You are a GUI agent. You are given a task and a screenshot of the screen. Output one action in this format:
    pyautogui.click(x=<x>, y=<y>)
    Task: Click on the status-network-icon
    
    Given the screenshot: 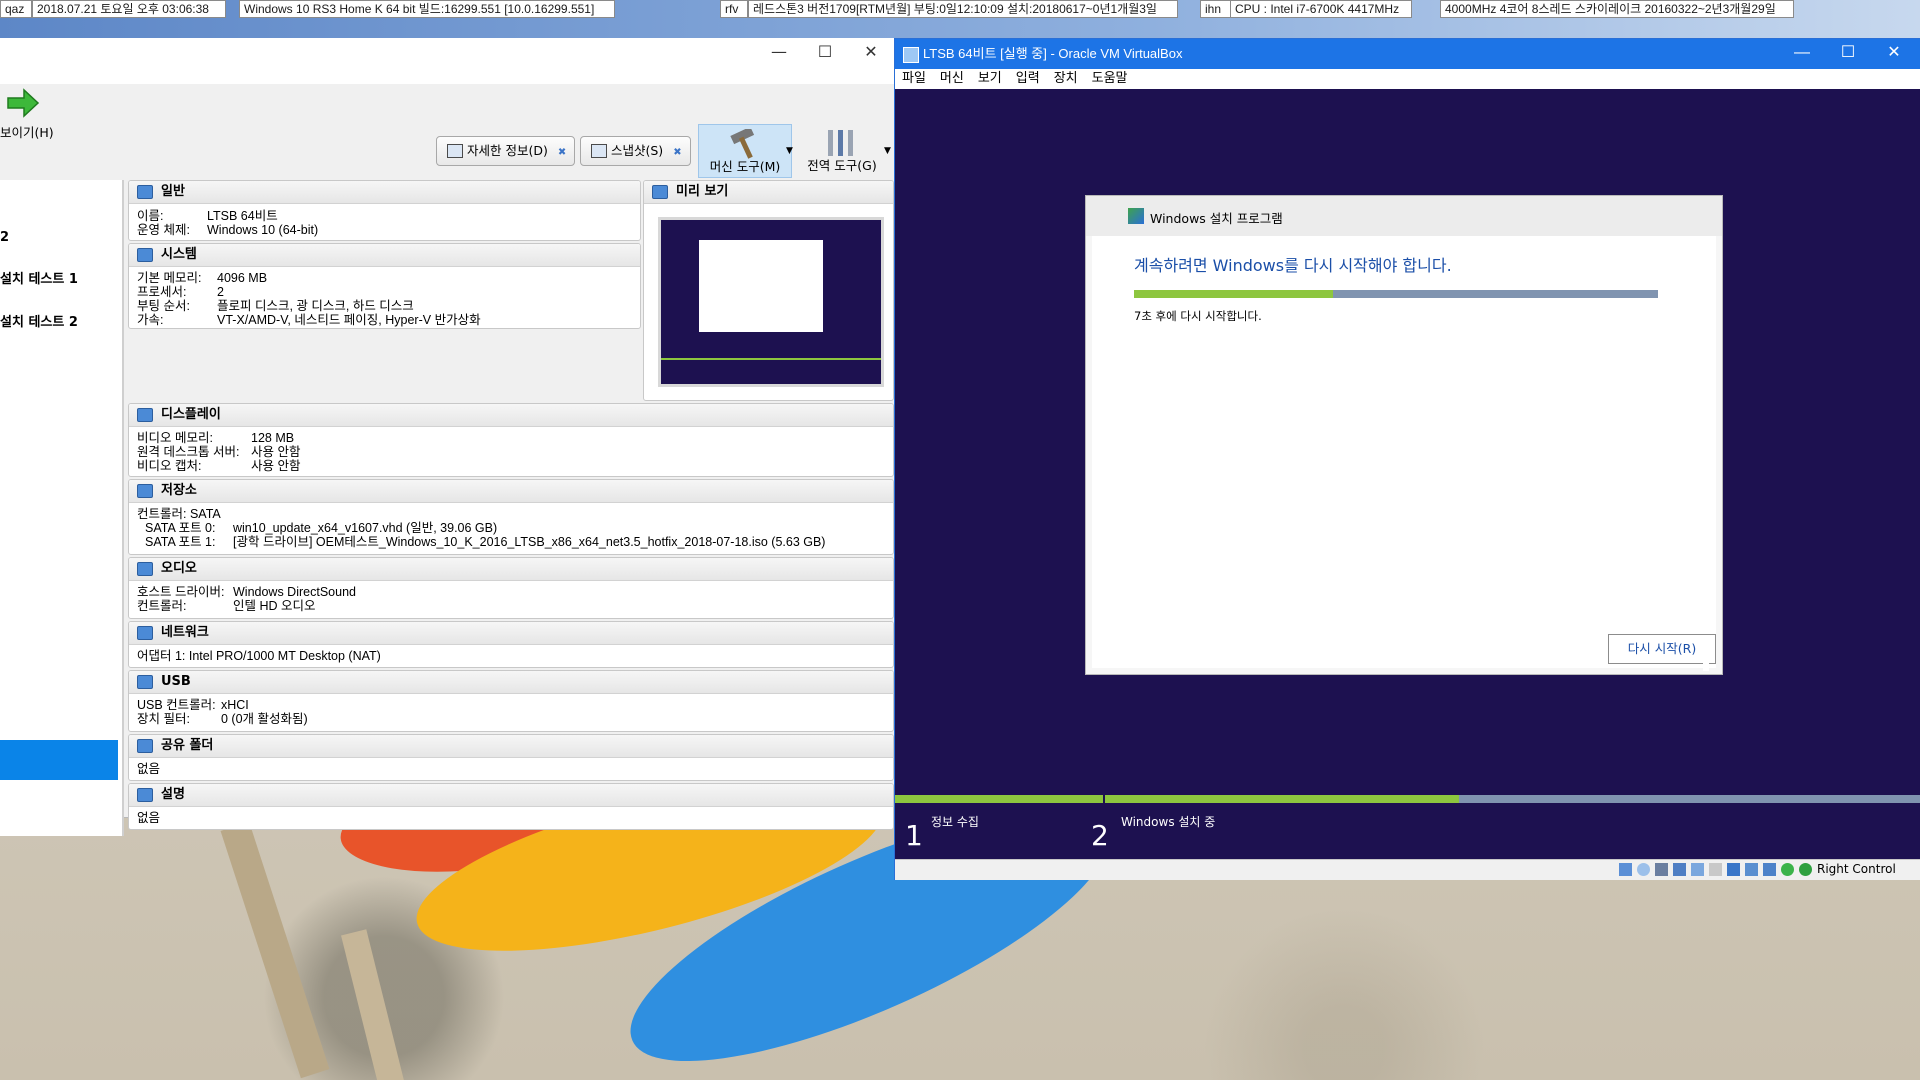 What is the action you would take?
    pyautogui.click(x=1679, y=869)
    